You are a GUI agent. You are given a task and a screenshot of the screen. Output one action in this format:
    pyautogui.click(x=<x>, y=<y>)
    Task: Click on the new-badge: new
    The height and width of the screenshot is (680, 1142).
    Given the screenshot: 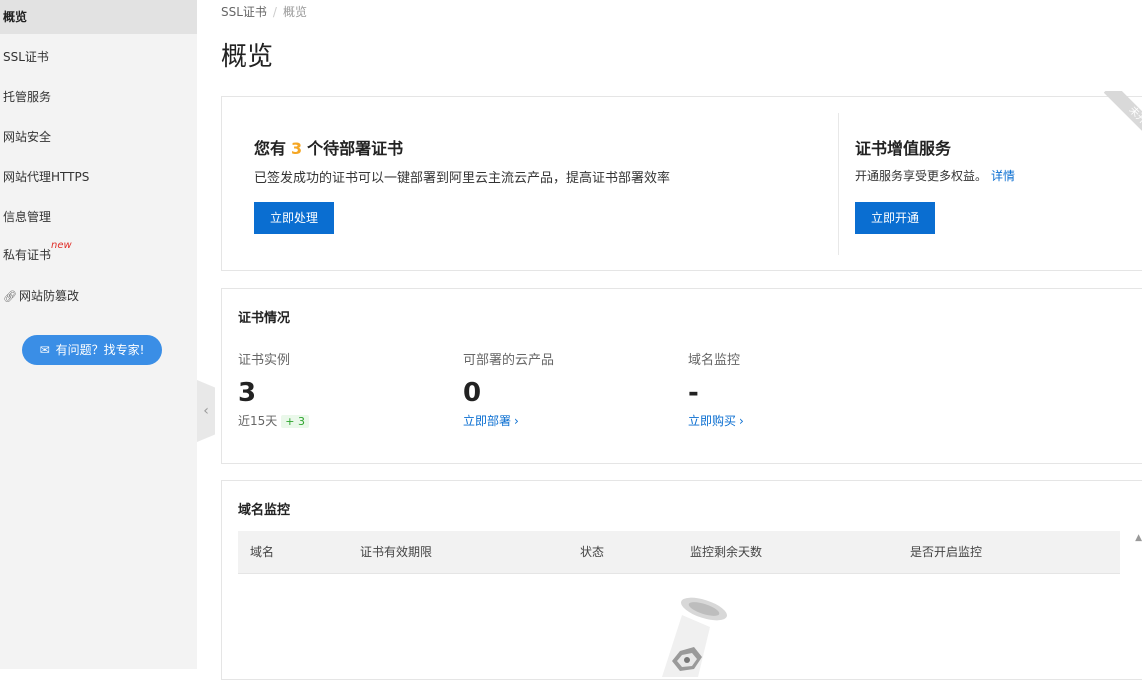 What is the action you would take?
    pyautogui.click(x=61, y=245)
    